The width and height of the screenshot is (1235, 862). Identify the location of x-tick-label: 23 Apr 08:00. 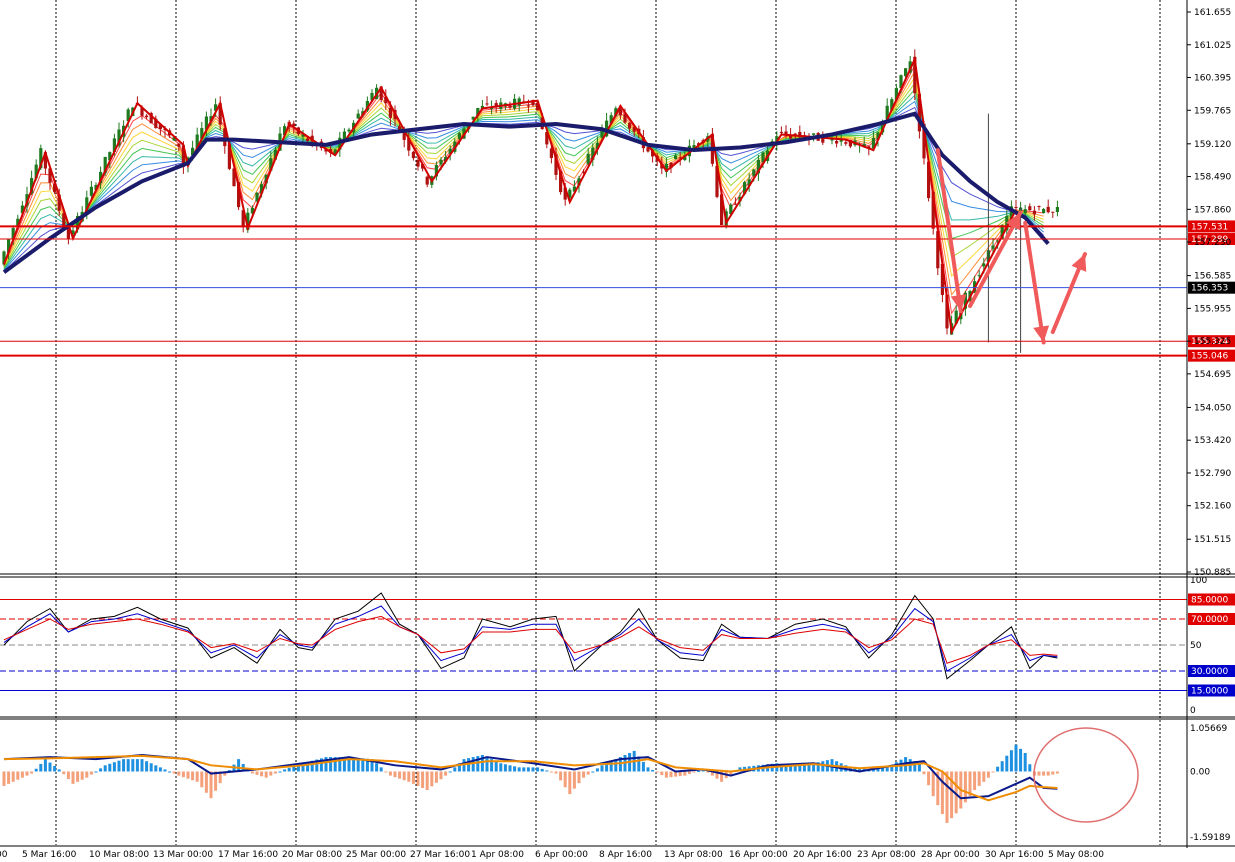
(886, 855).